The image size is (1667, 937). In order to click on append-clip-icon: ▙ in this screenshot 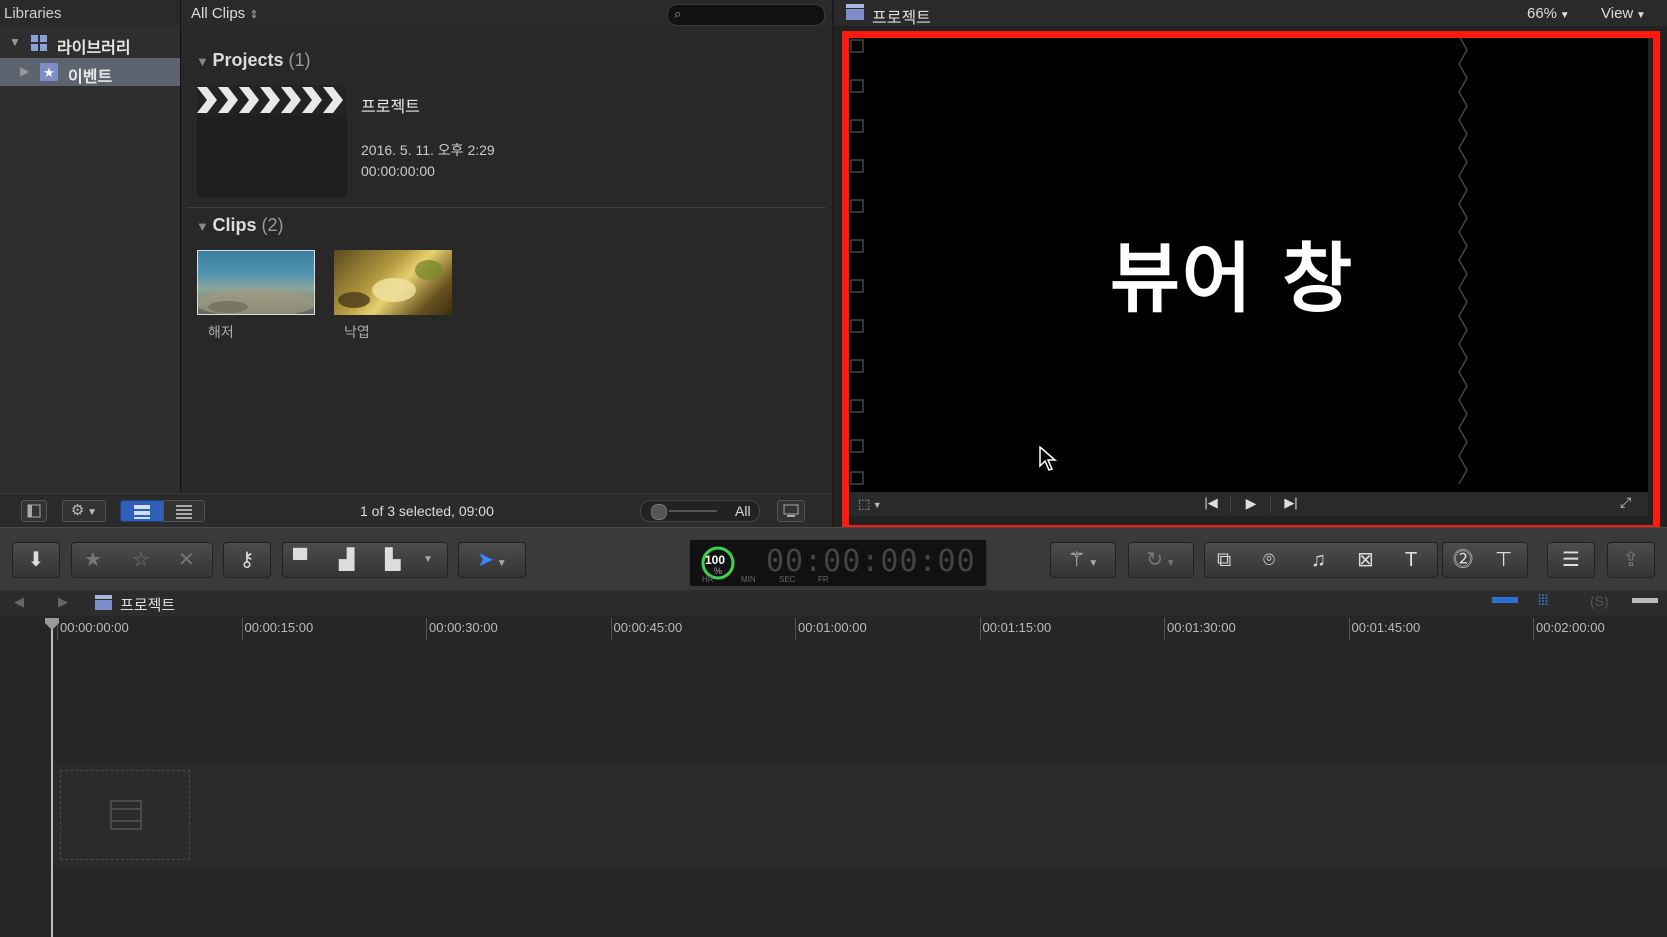, I will do `click(392, 560)`.